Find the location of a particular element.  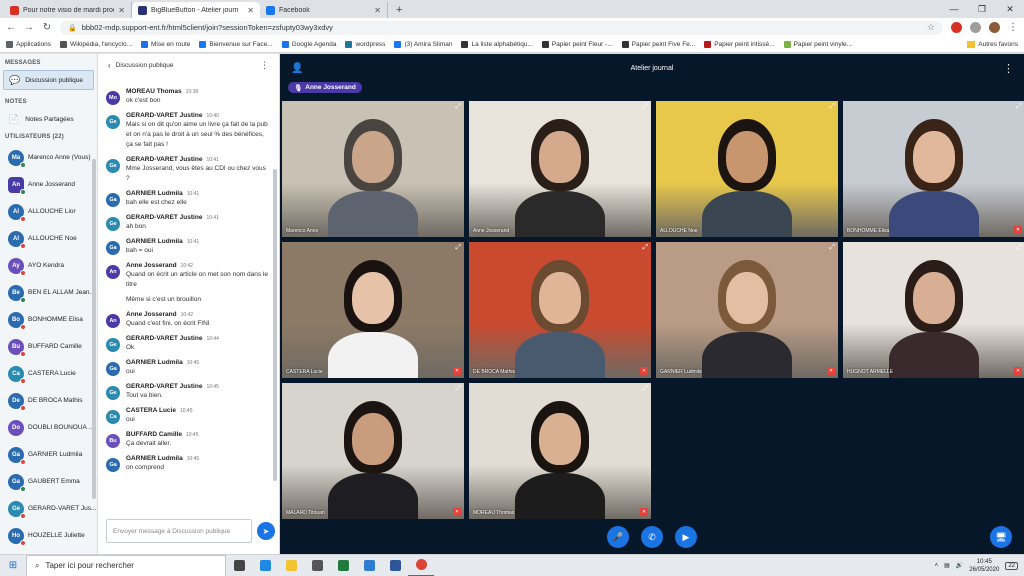

close-window-icon: ✕ is located at coordinates (1010, 9).